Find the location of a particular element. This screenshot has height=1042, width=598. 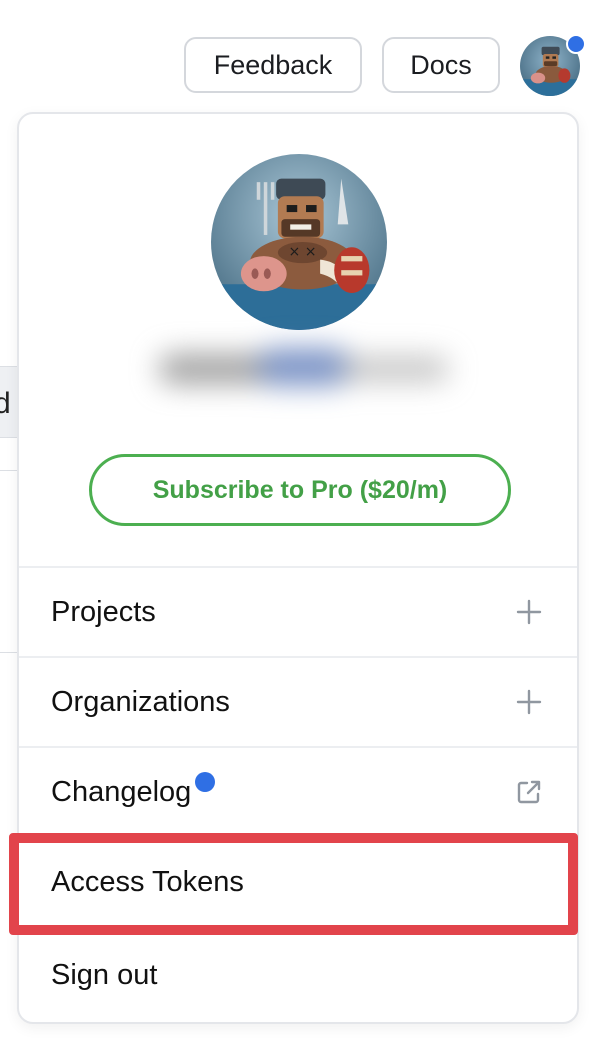

profile-avatar: × × is located at coordinates (299, 242).